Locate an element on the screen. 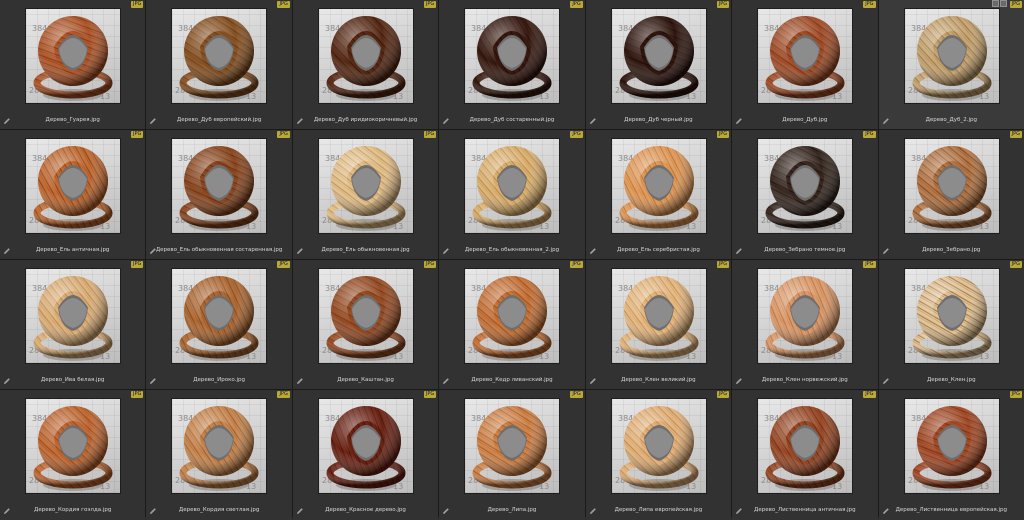 This screenshot has width=1024, height=520. material-filename: Дерево_Ель античная.jpg is located at coordinates (73, 250).